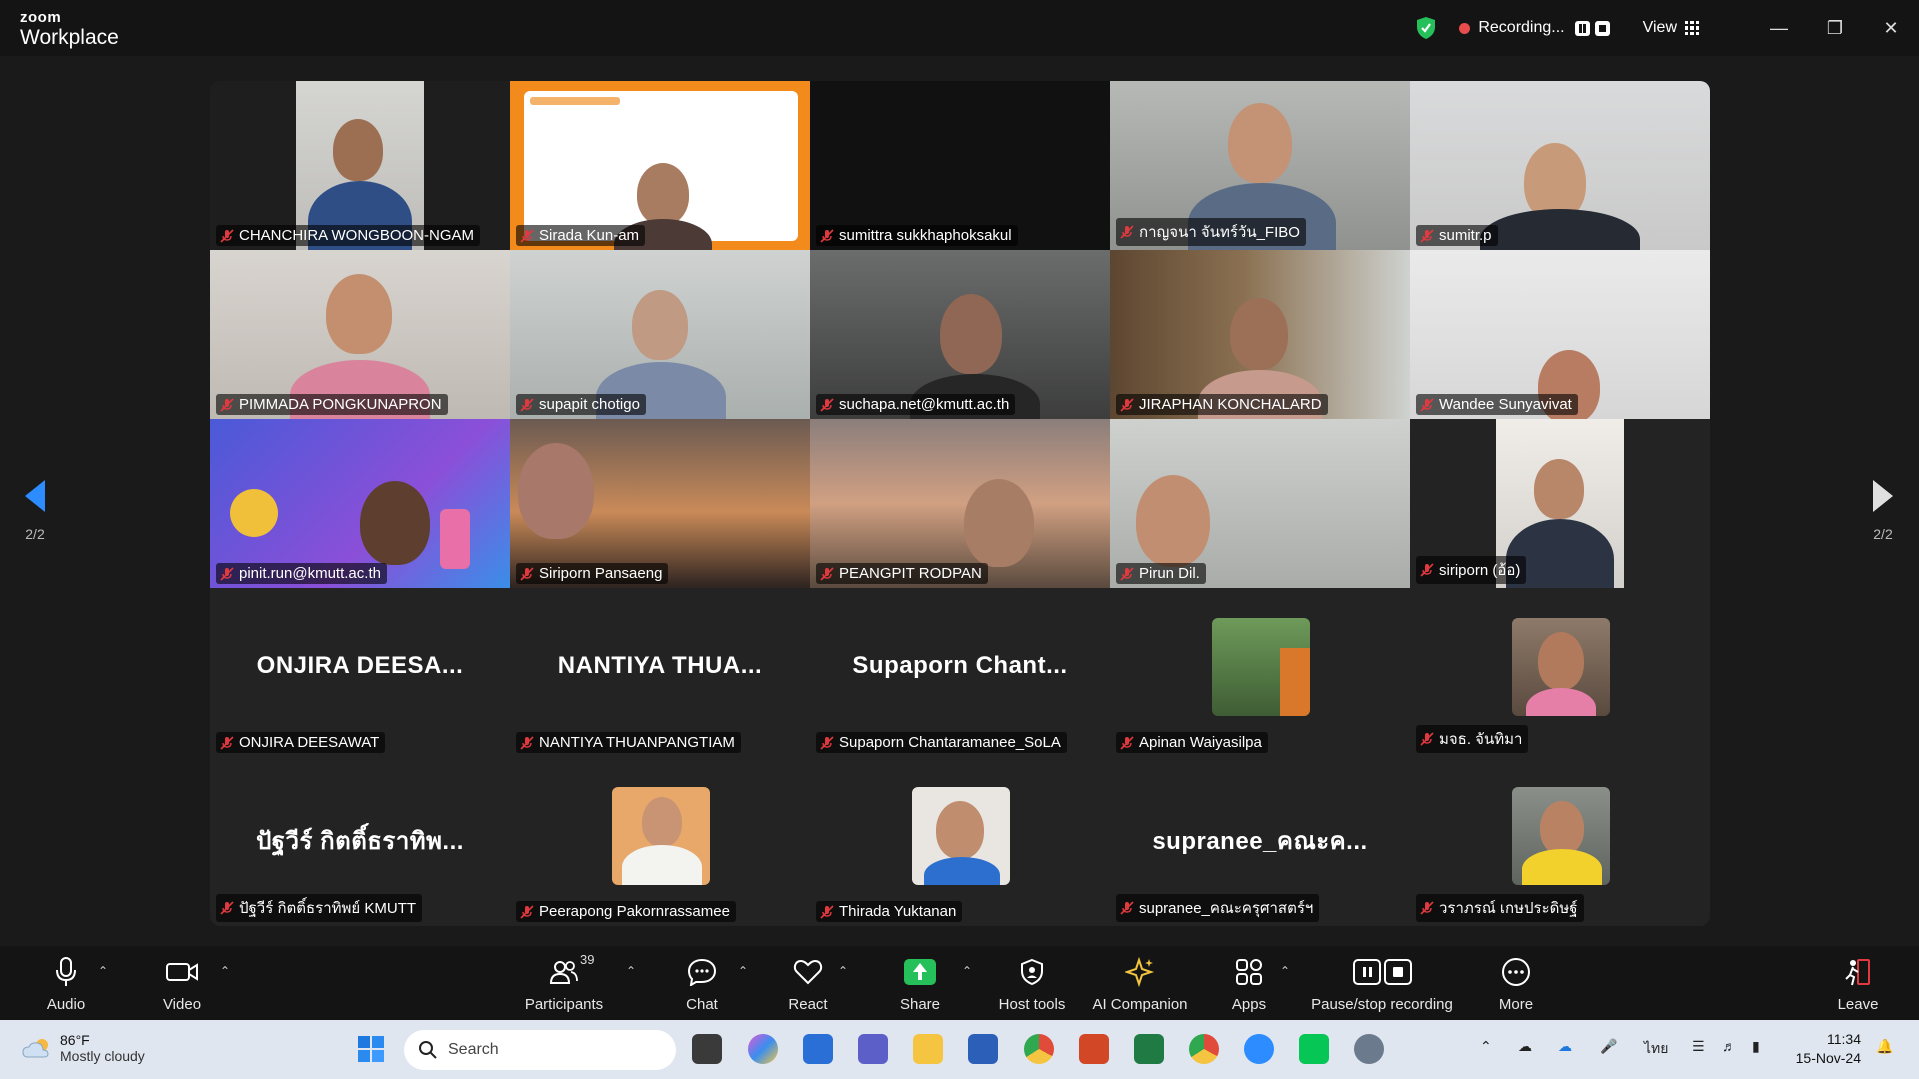  Describe the element at coordinates (1426, 28) in the screenshot. I see `encryption-shield-icon` at that location.